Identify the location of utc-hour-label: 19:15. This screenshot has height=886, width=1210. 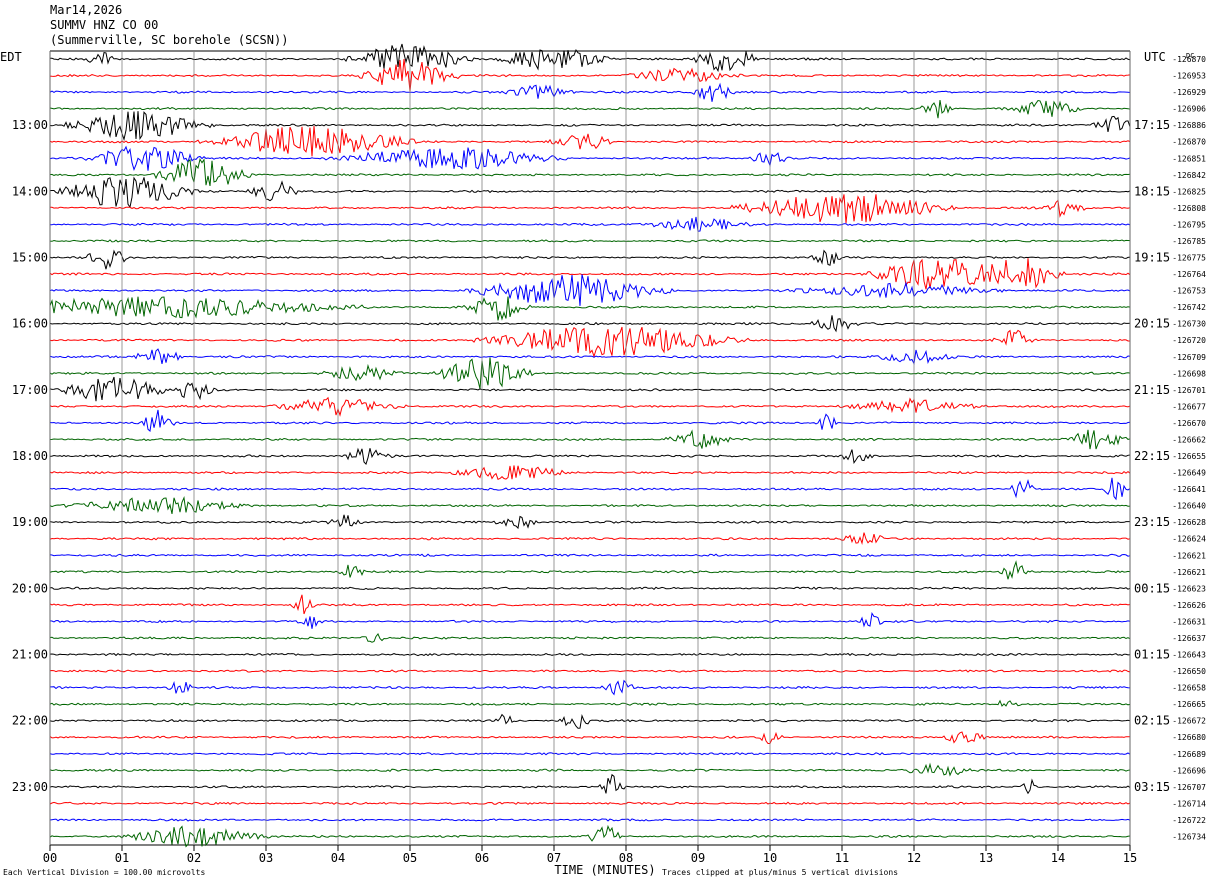
(1152, 258).